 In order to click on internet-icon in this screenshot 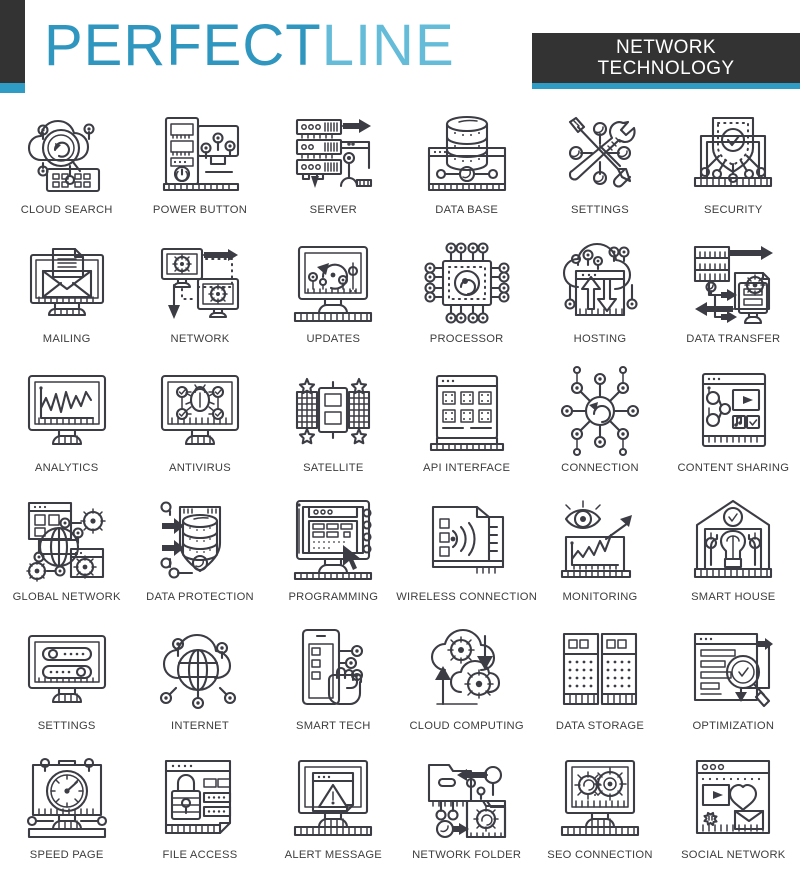, I will do `click(200, 669)`.